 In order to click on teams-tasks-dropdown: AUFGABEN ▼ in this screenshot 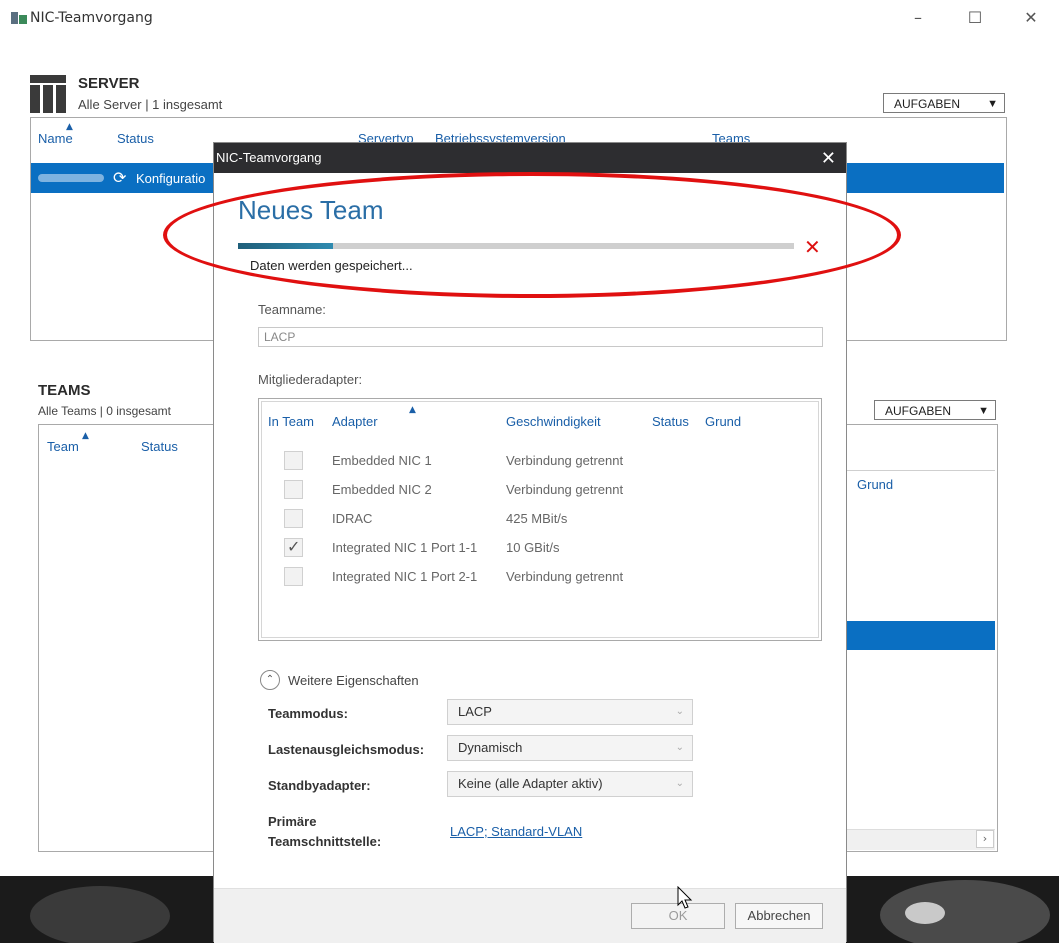, I will do `click(935, 410)`.